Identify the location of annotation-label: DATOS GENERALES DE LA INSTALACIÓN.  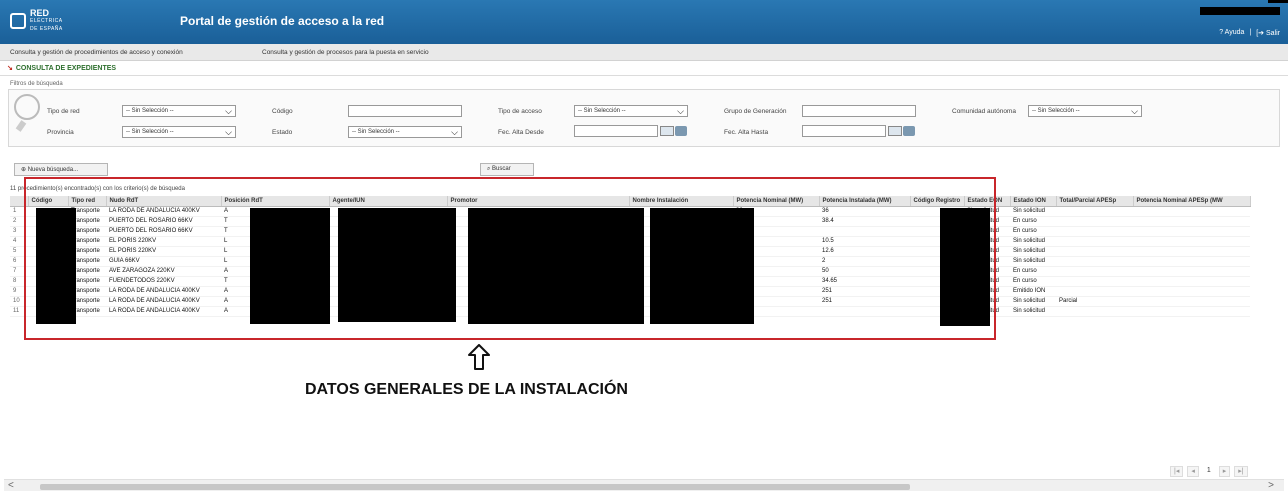
(466, 389).